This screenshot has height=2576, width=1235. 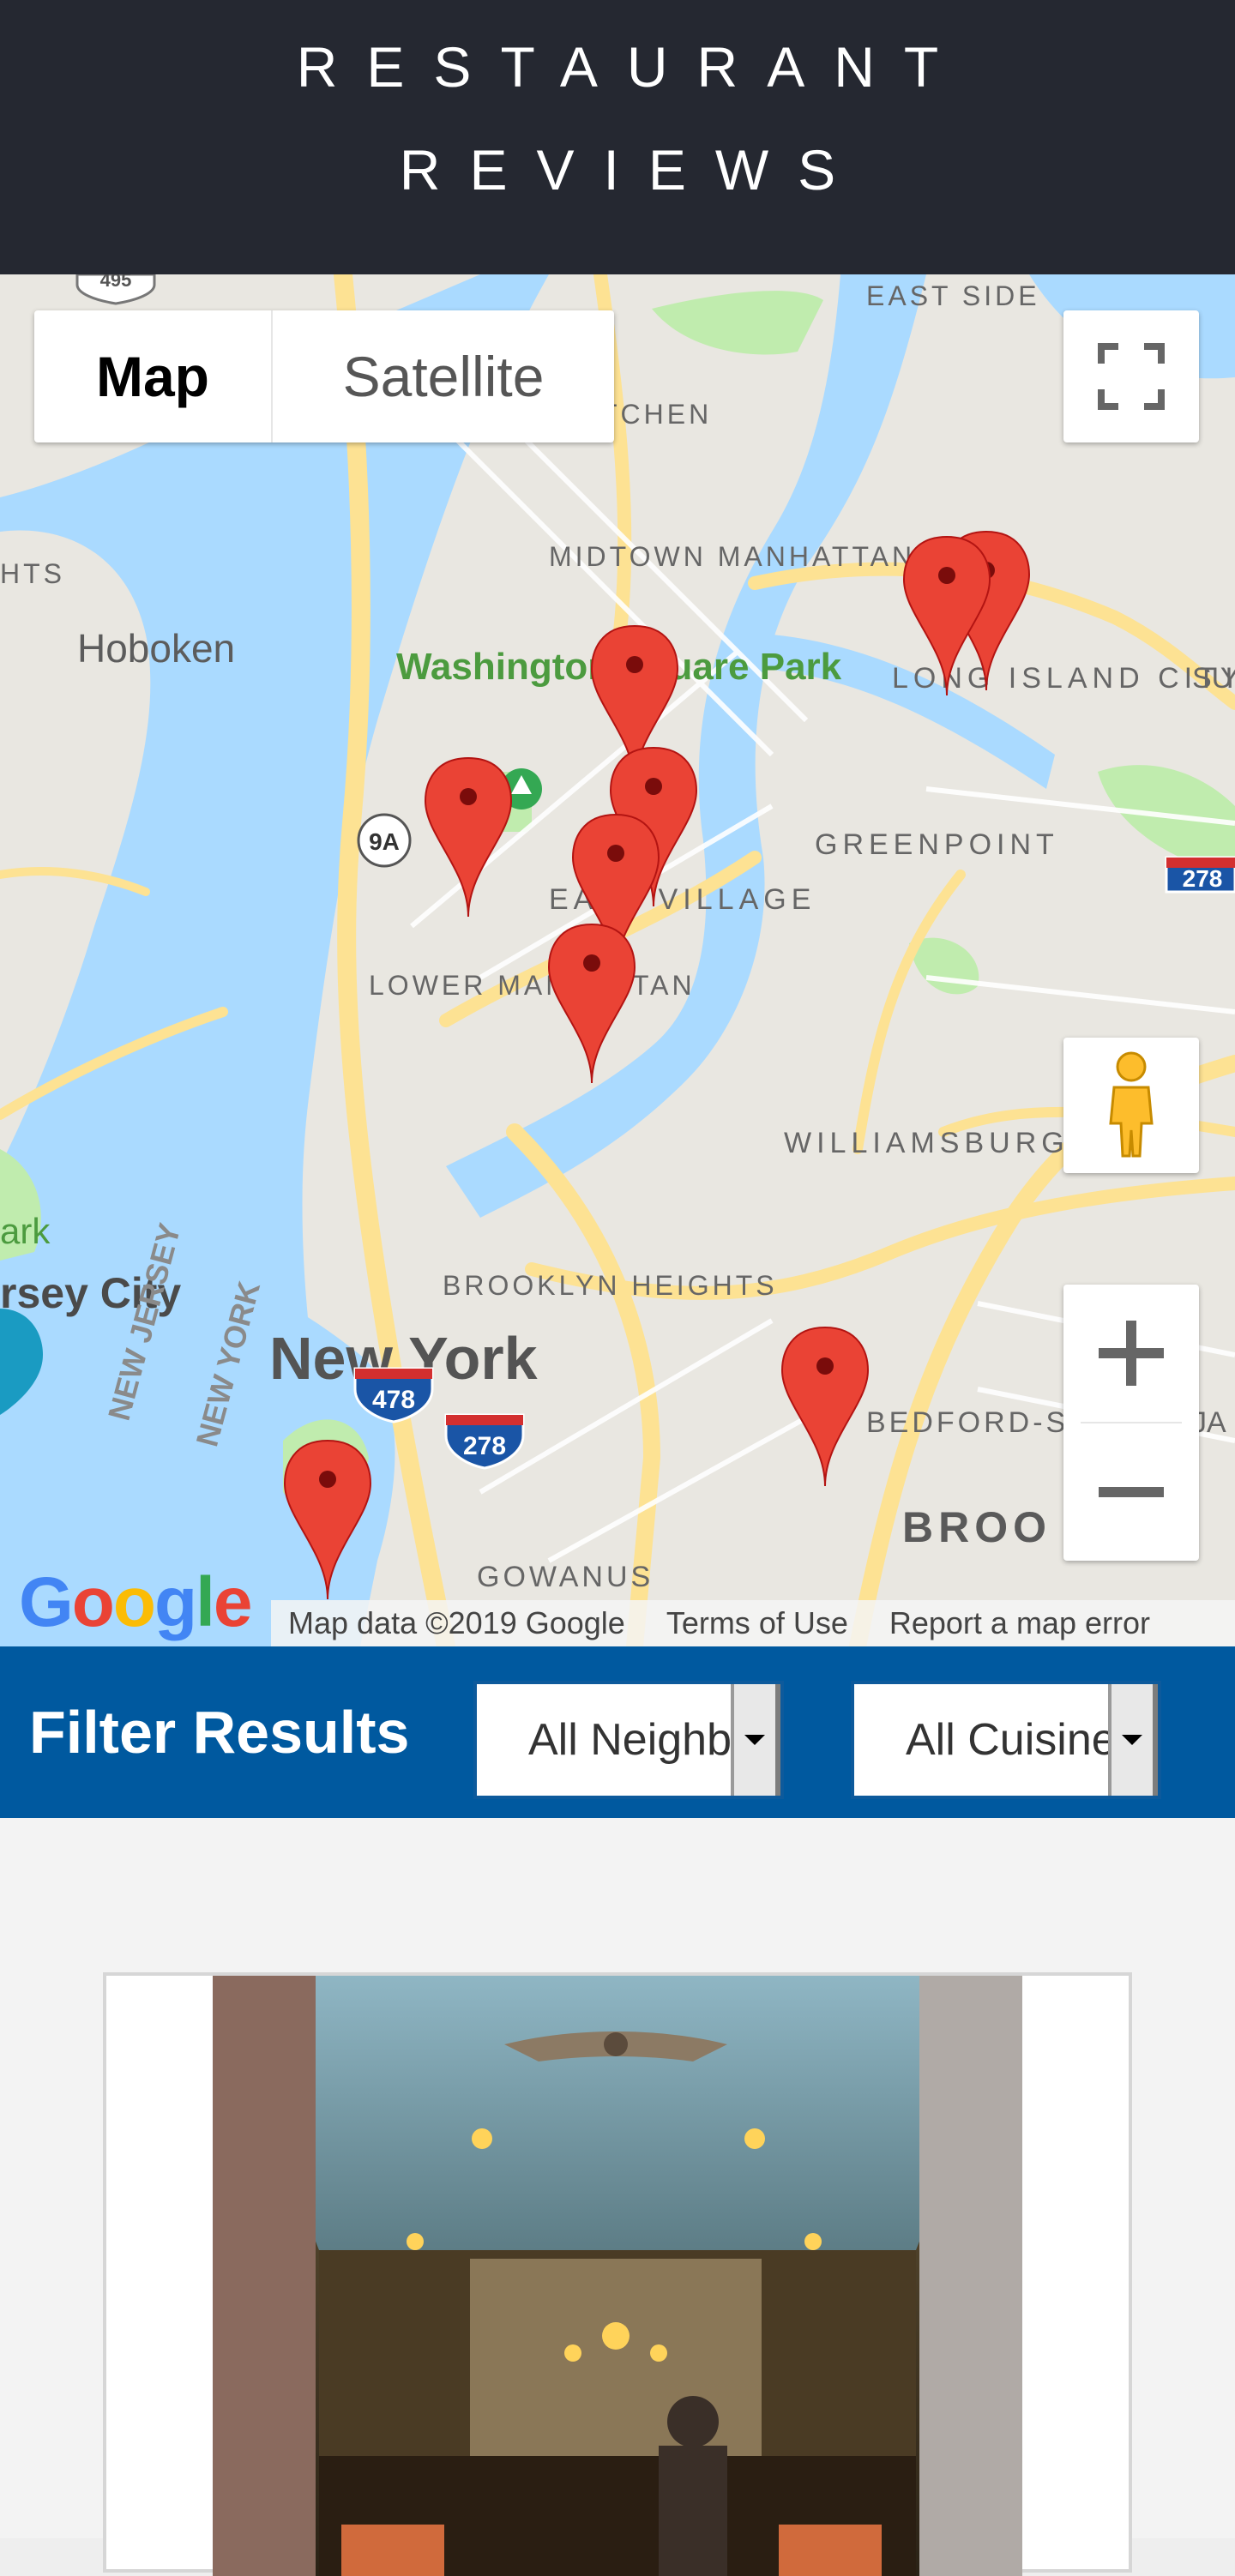 I want to click on svg-text: 9A, so click(x=384, y=841).